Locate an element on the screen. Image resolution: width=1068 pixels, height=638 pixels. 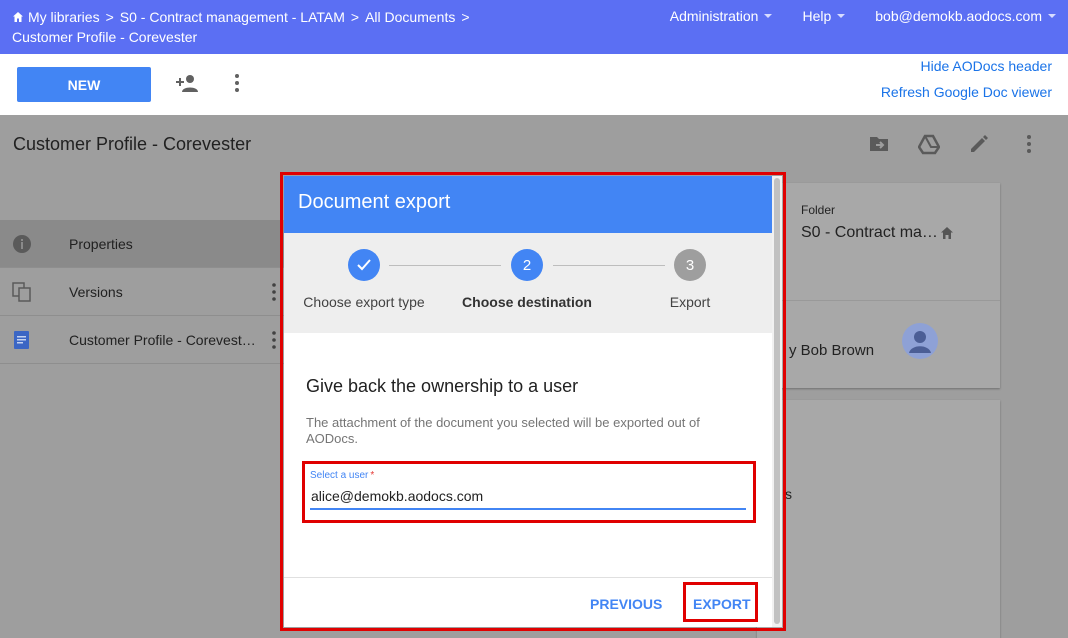
scrollbar is located at coordinates (777, 401).